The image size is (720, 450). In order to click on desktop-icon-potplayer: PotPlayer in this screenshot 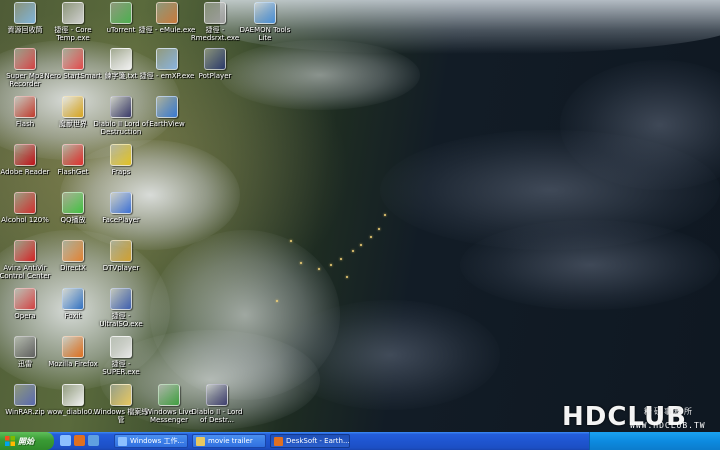, I will do `click(215, 64)`.